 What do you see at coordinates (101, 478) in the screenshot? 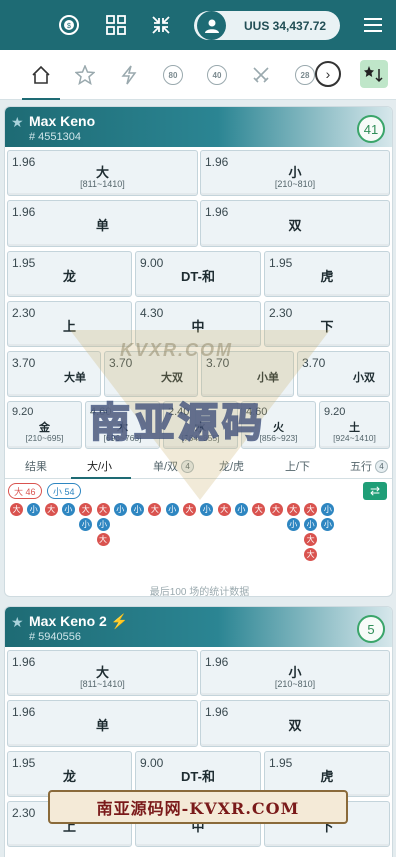
I see `active-tab-underline` at bounding box center [101, 478].